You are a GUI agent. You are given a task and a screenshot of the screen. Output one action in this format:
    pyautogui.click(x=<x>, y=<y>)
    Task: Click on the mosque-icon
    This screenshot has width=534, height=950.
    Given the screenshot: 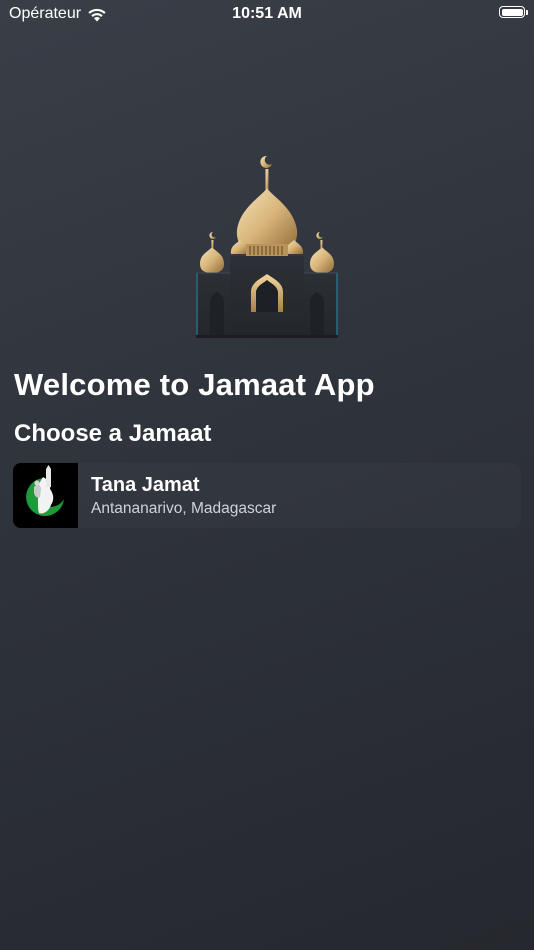 What is the action you would take?
    pyautogui.click(x=267, y=246)
    